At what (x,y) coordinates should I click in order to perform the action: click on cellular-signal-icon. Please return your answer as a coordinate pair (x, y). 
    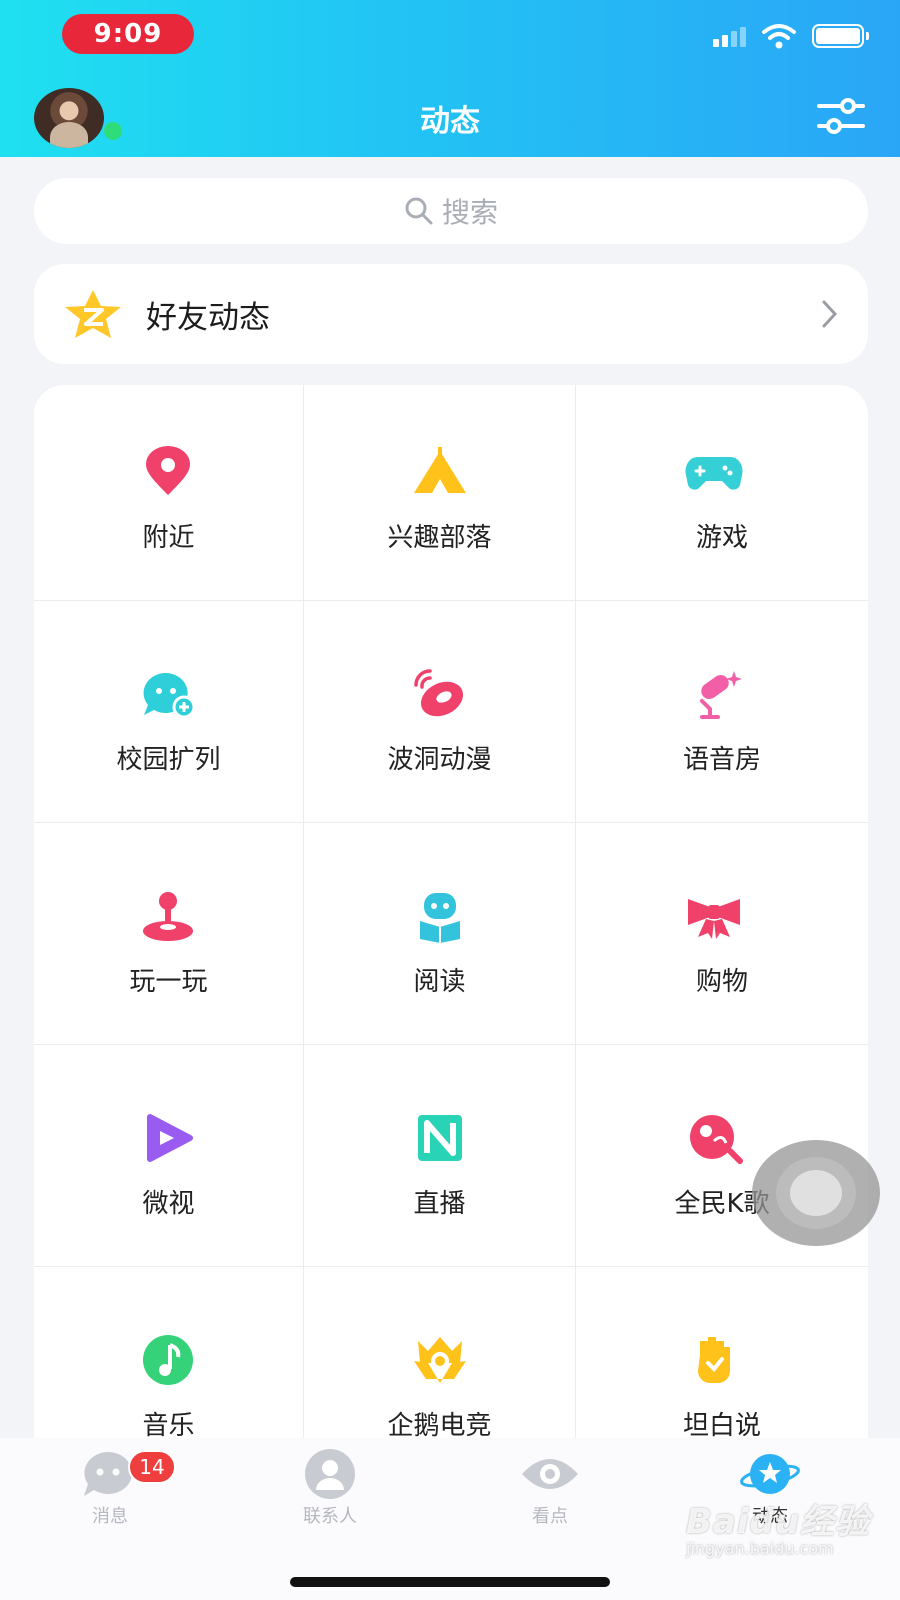
    Looking at the image, I should click on (729, 36).